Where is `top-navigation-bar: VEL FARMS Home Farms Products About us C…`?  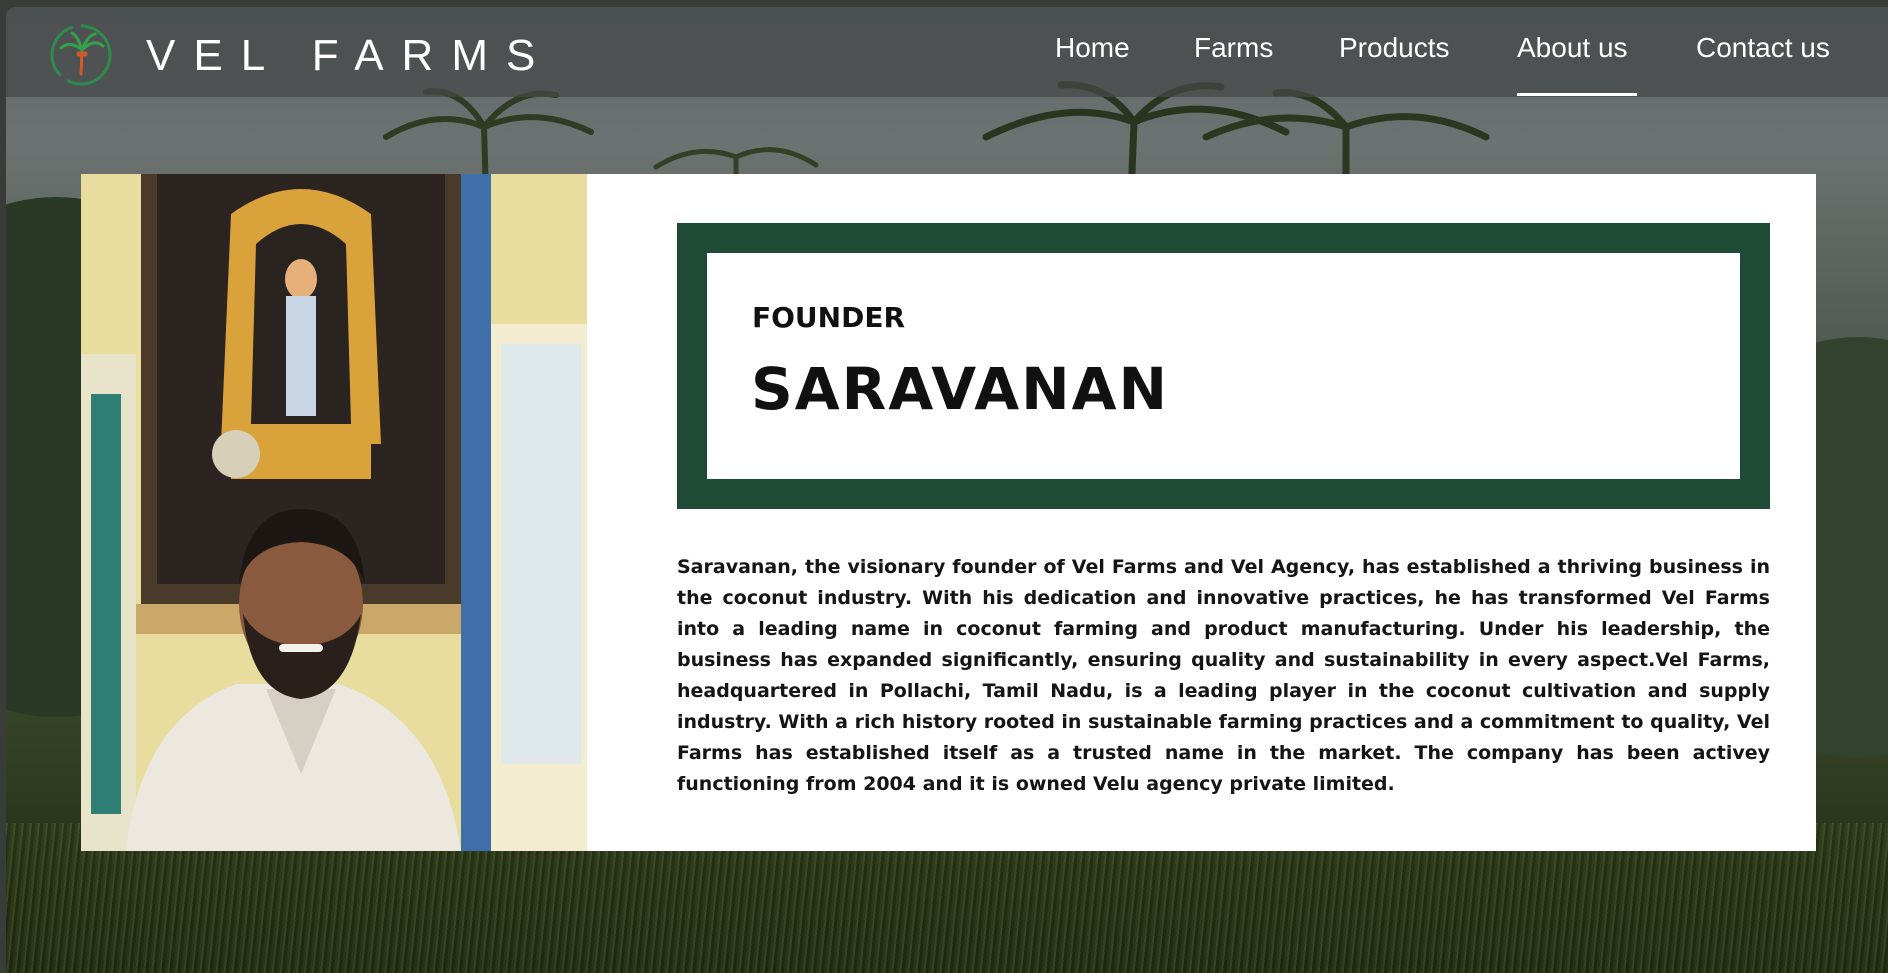
top-navigation-bar: VEL FARMS Home Farms Products About us C… is located at coordinates (947, 52).